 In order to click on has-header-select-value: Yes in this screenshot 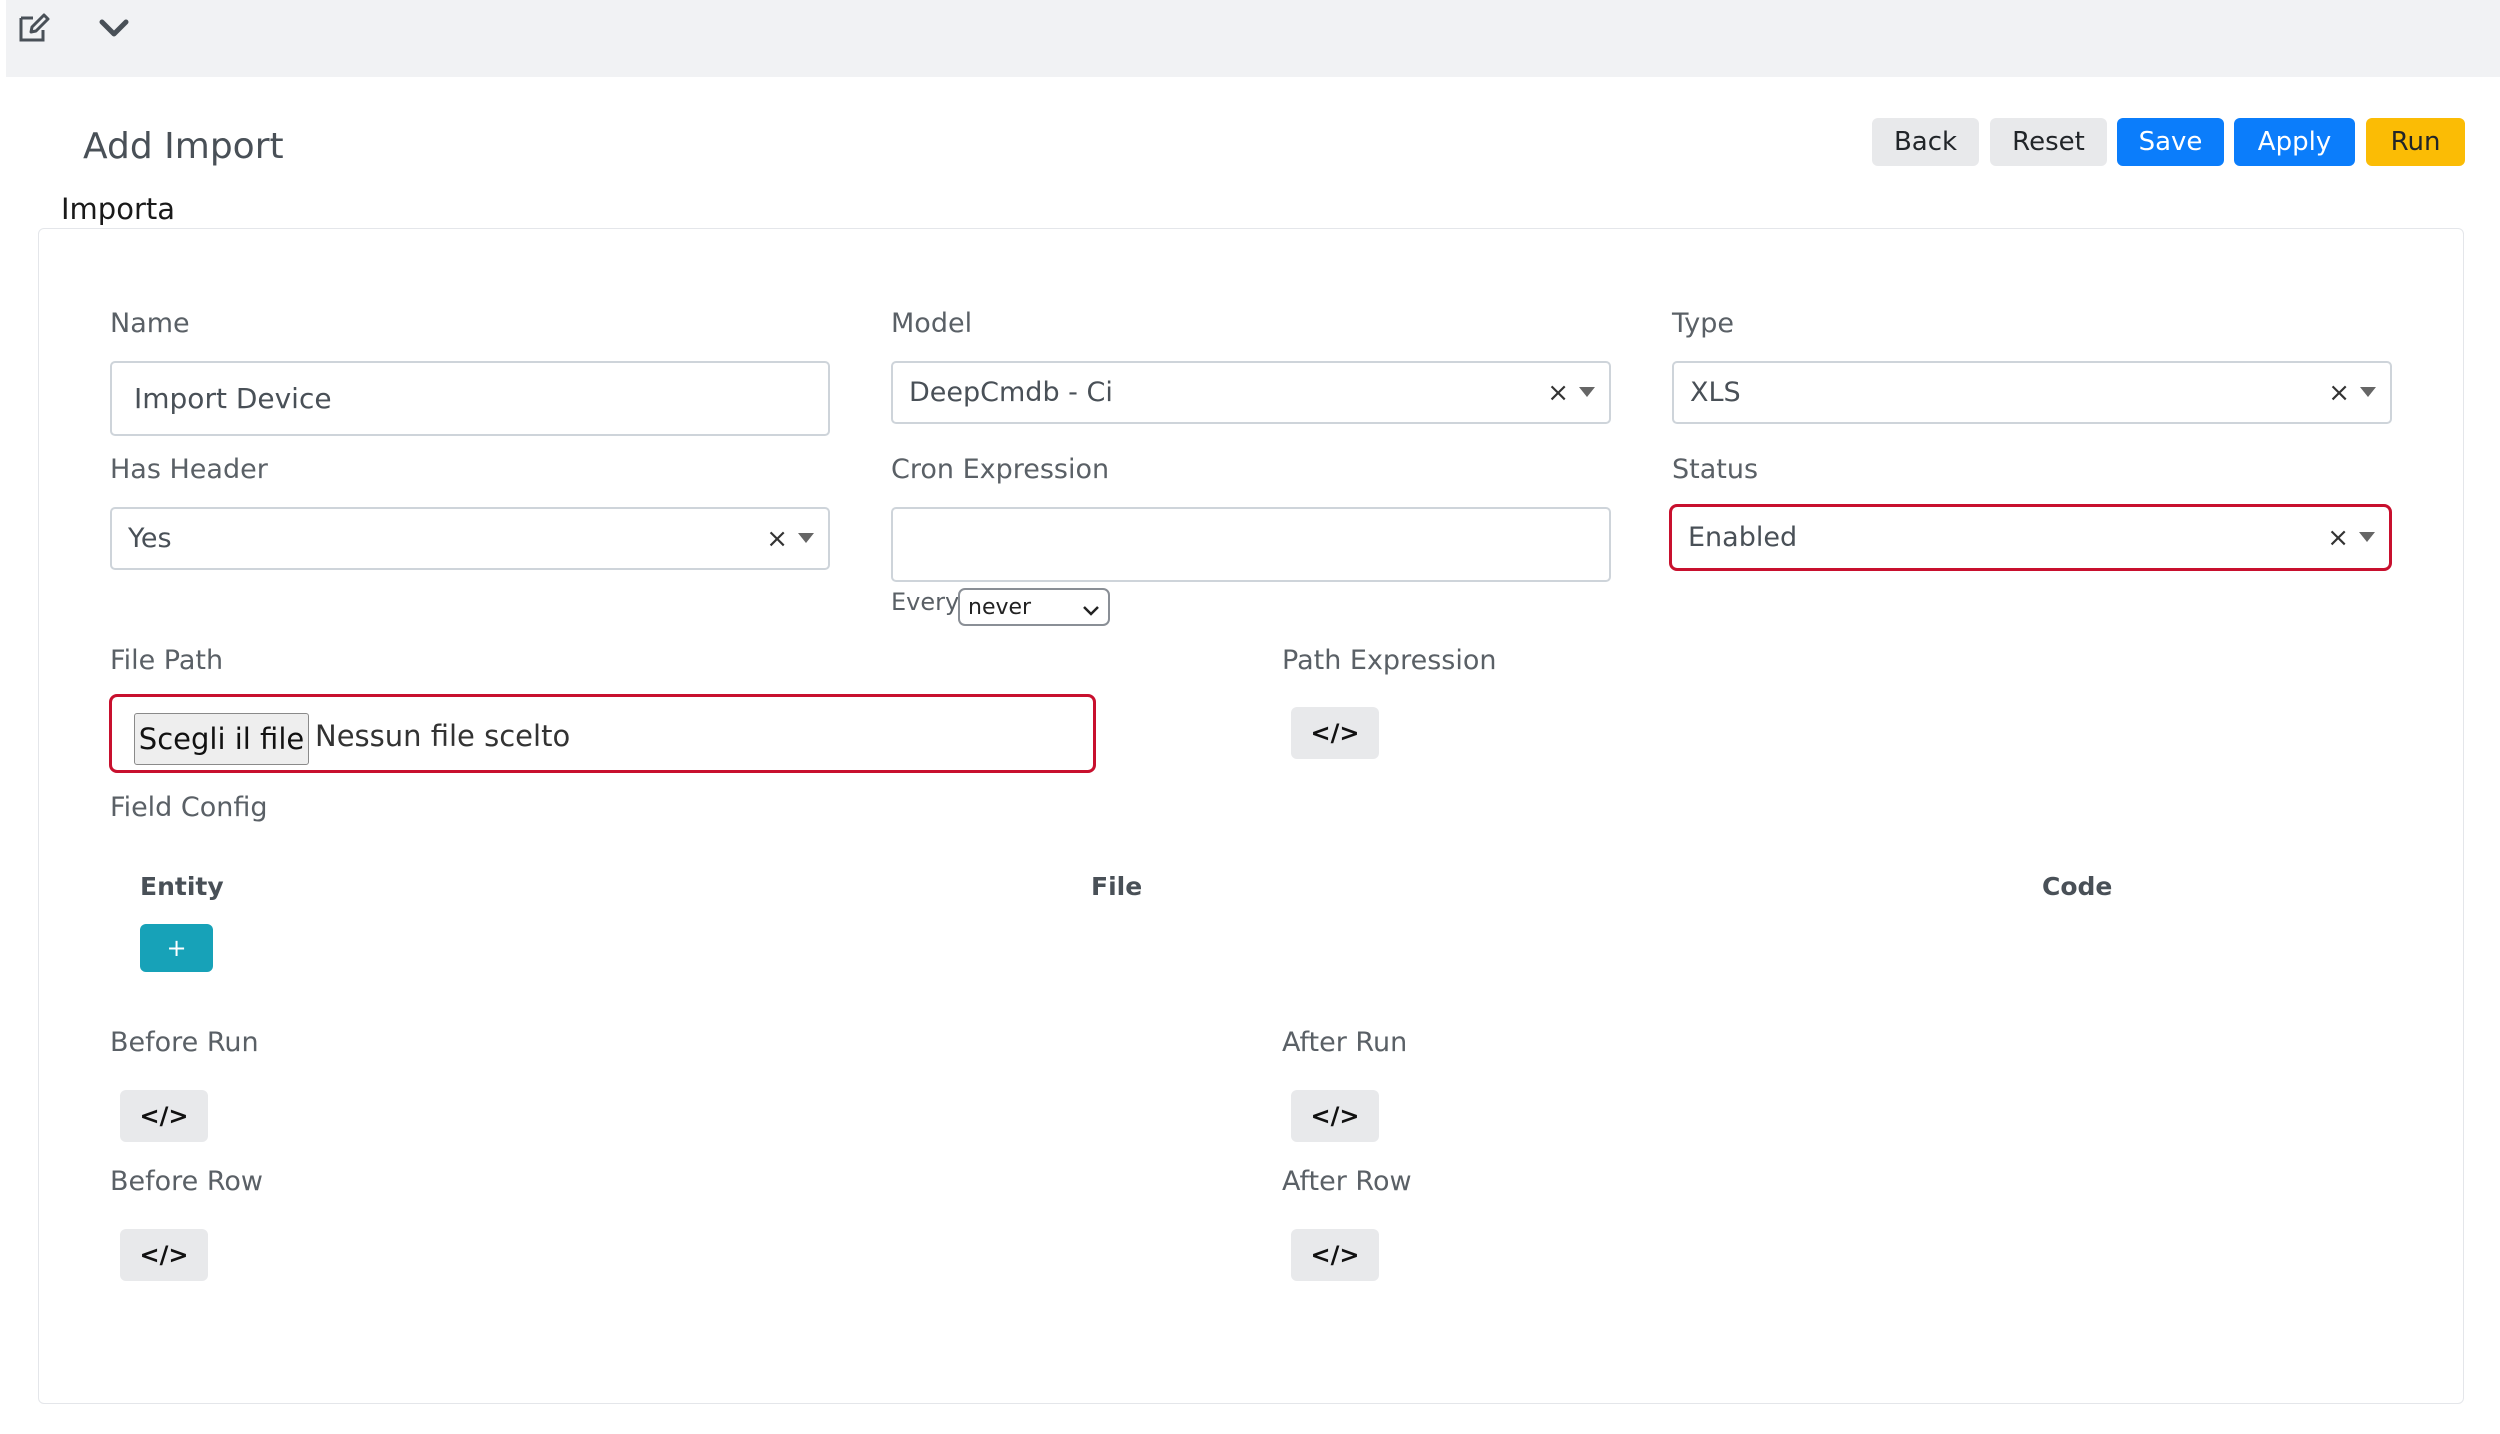, I will do `click(150, 538)`.